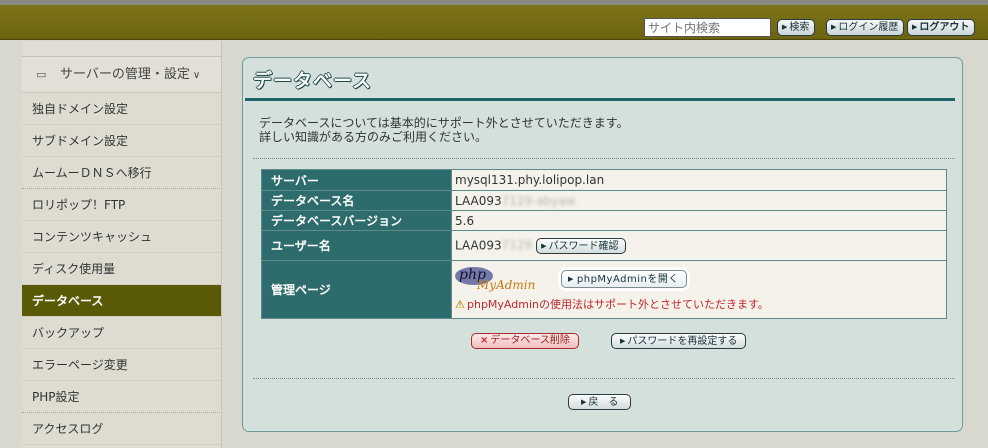  I want to click on table-row: サーバー mysql131.phy.lolipop.lan, so click(604, 180).